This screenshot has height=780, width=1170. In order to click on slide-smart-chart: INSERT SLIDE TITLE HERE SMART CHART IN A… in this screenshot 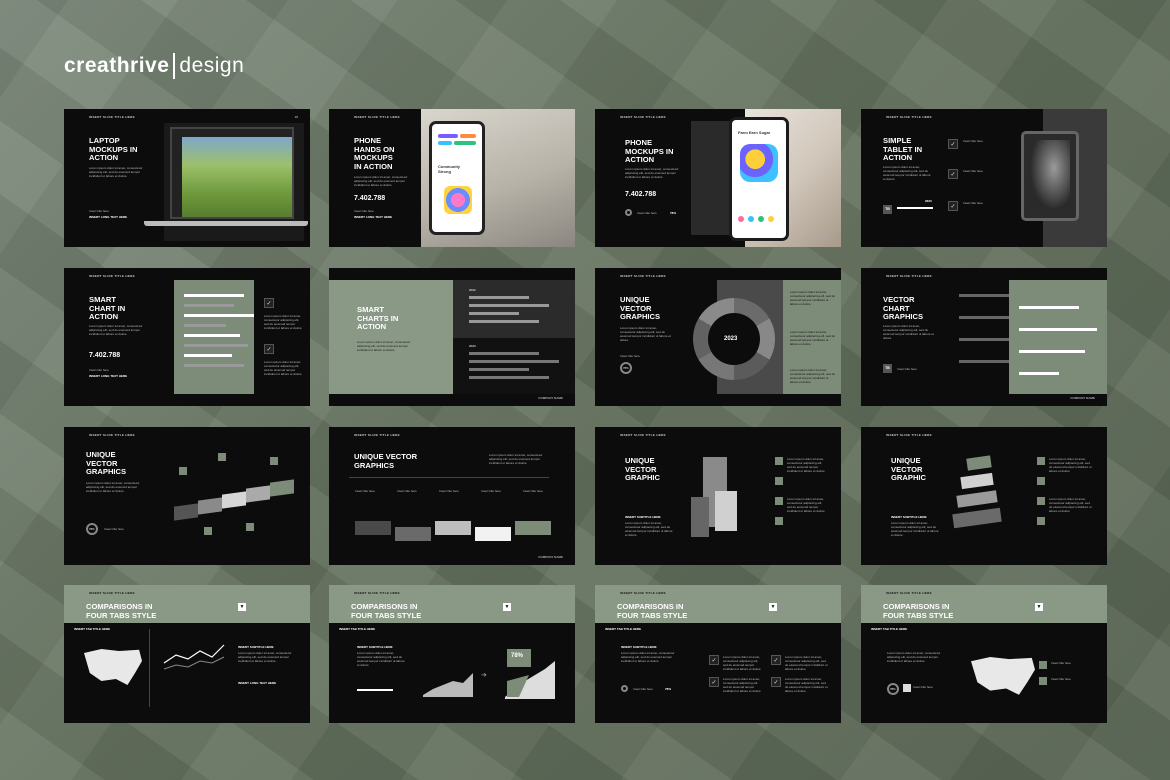, I will do `click(187, 337)`.